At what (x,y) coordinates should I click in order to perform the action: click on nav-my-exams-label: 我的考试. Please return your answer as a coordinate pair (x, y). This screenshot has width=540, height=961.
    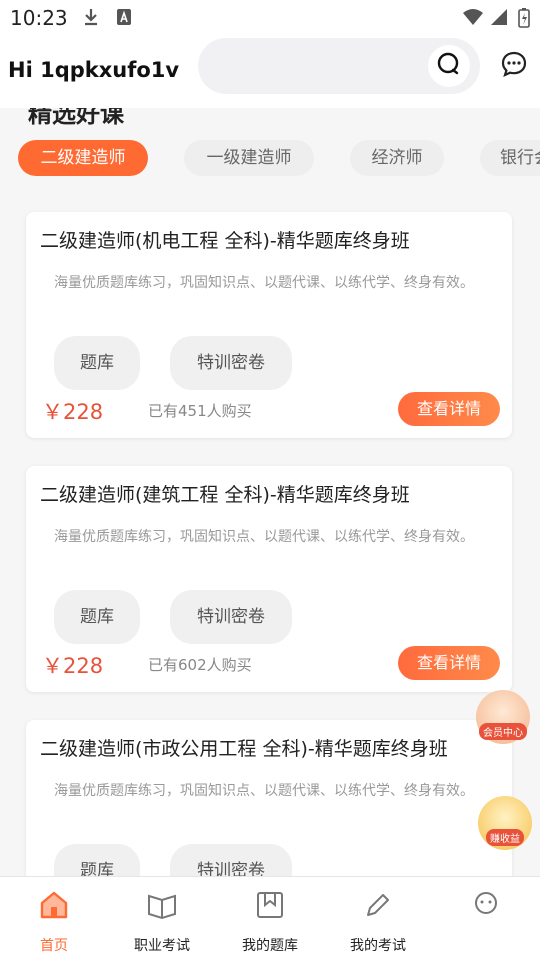
    Looking at the image, I should click on (378, 946).